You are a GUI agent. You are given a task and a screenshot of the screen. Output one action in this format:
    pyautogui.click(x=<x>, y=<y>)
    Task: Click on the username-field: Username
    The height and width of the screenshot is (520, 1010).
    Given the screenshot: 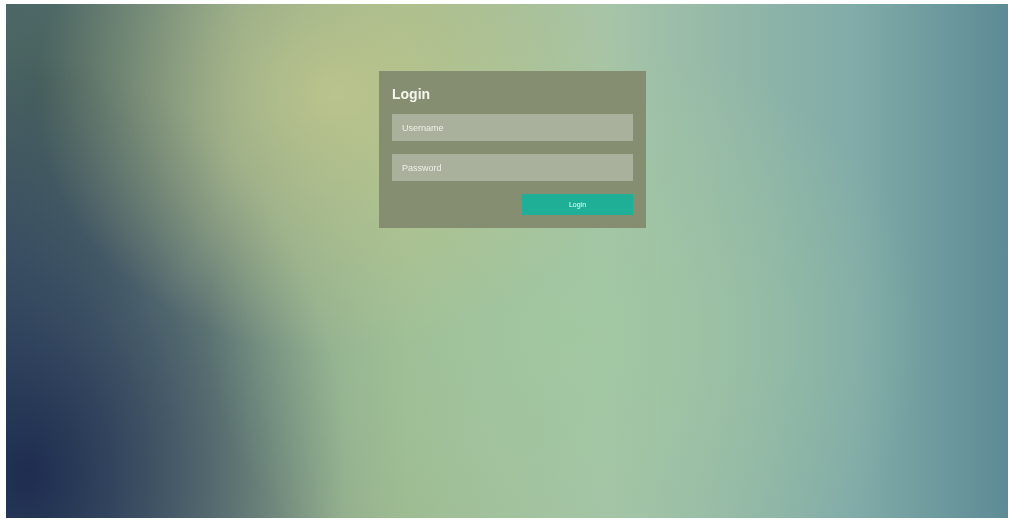 What is the action you would take?
    pyautogui.click(x=512, y=127)
    